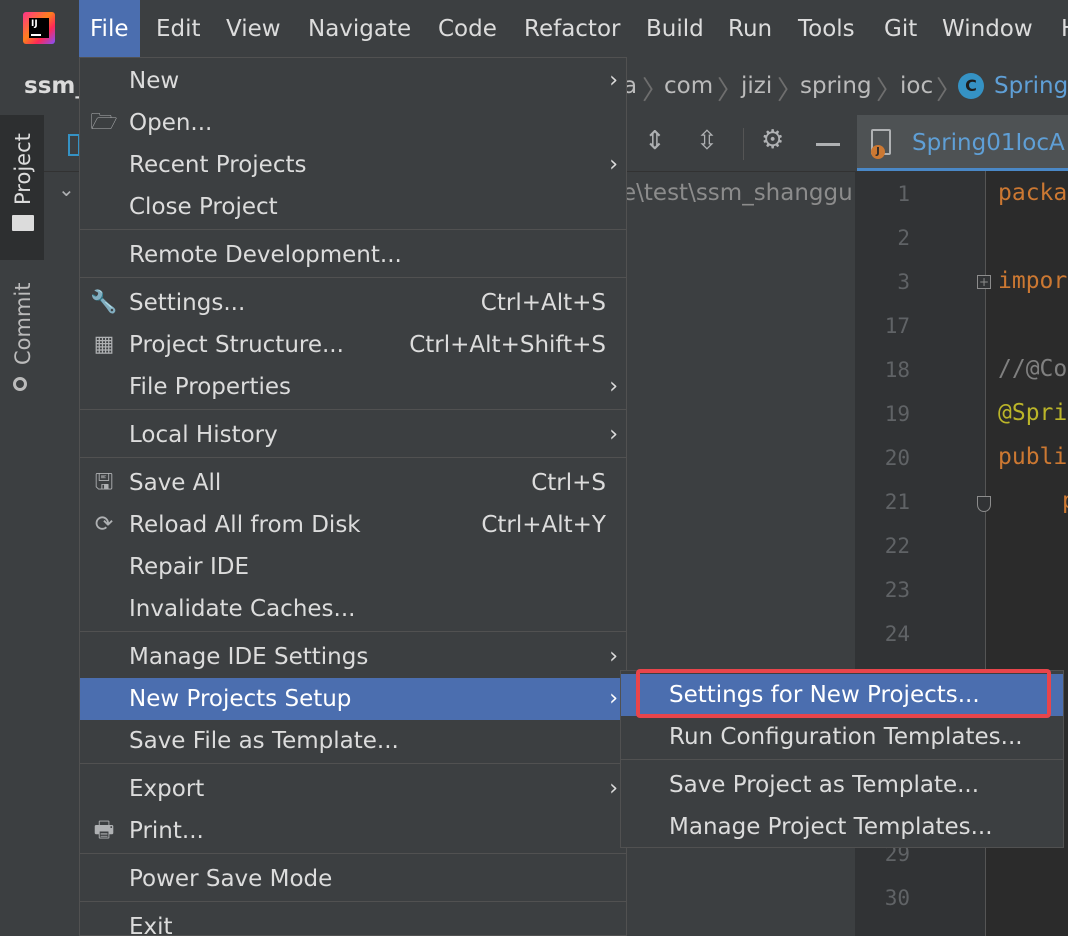  I want to click on code-line: p, so click(1065, 501).